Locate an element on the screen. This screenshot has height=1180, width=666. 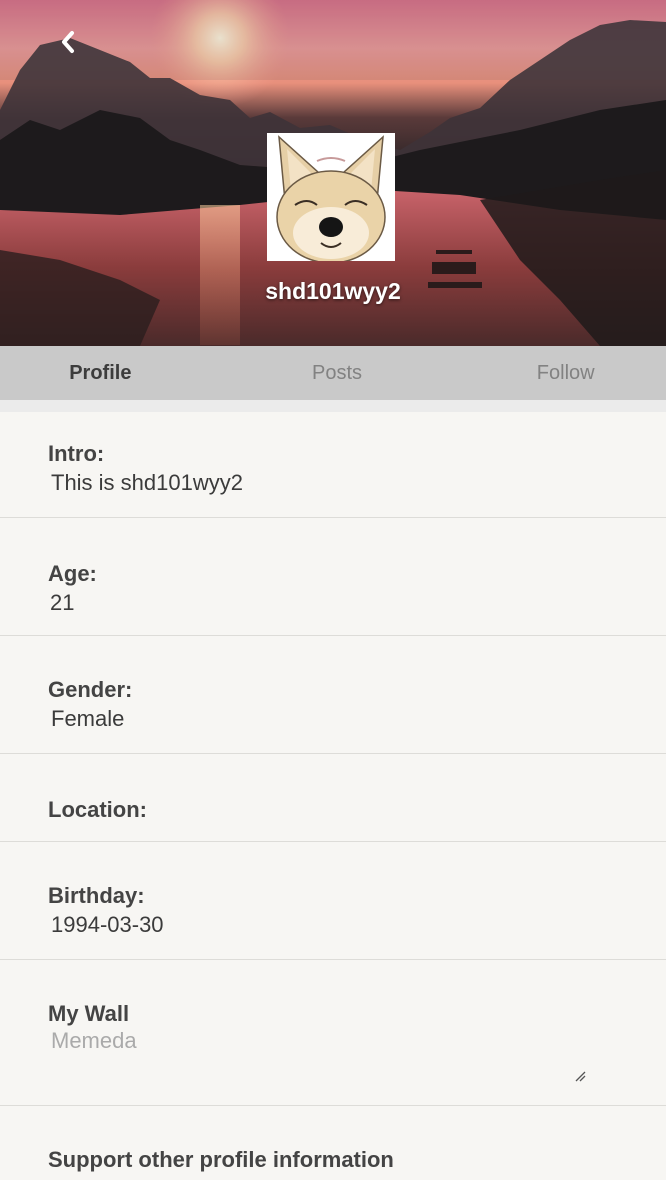
age-row: Age: 21 is located at coordinates (333, 577).